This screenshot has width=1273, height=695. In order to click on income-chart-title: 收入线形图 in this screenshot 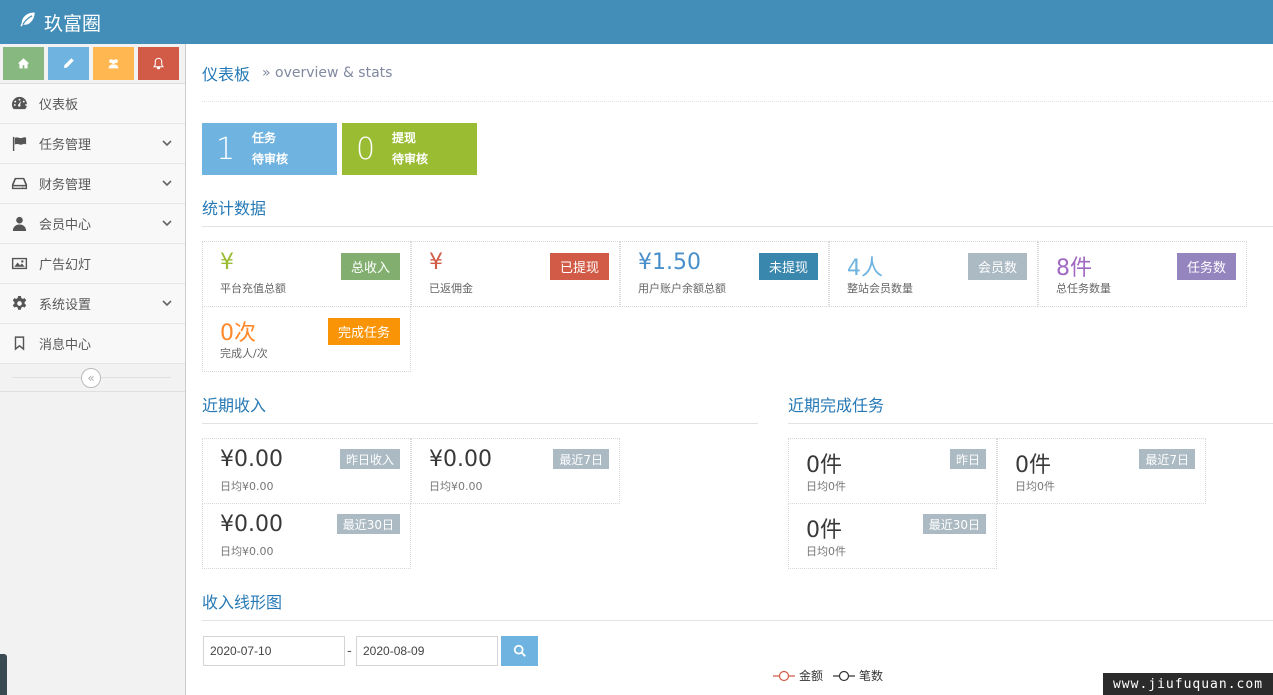, I will do `click(737, 605)`.